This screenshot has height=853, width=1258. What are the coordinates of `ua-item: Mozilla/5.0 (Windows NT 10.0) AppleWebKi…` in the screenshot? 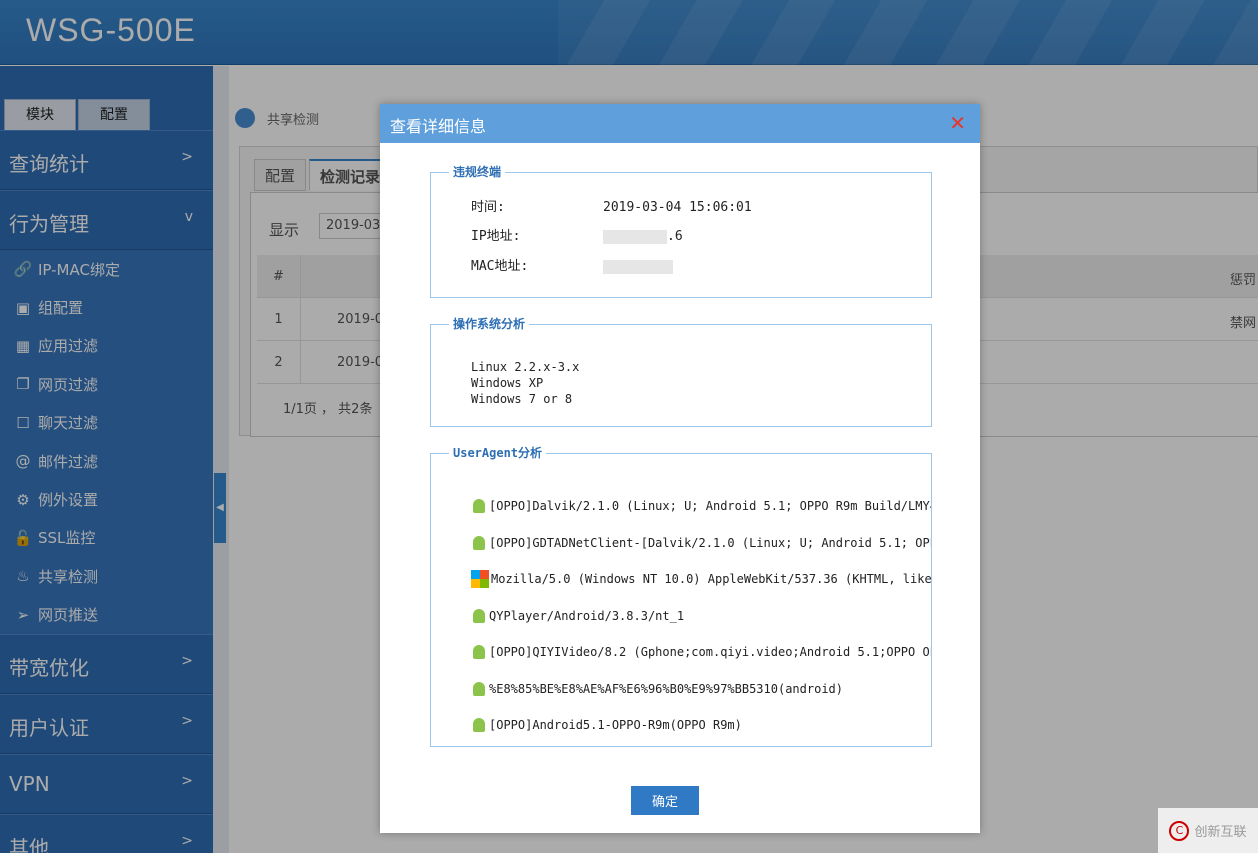 It's located at (701, 579).